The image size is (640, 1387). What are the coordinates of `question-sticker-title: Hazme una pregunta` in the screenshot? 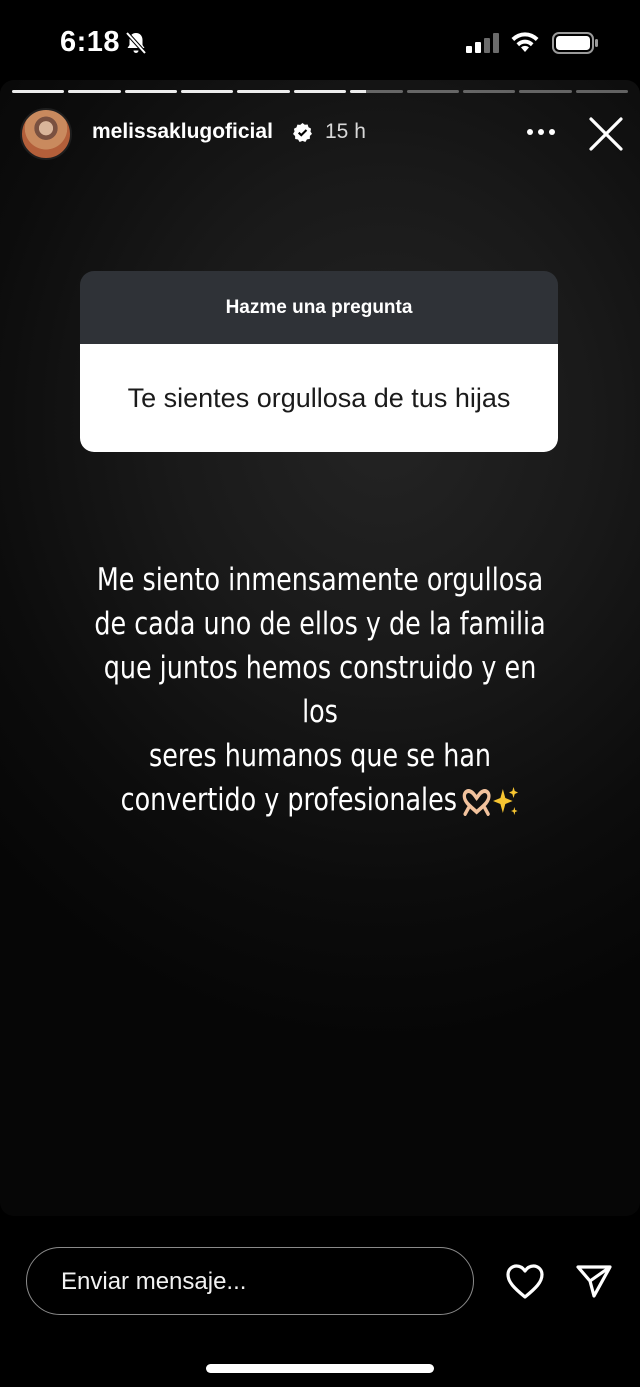 It's located at (319, 307).